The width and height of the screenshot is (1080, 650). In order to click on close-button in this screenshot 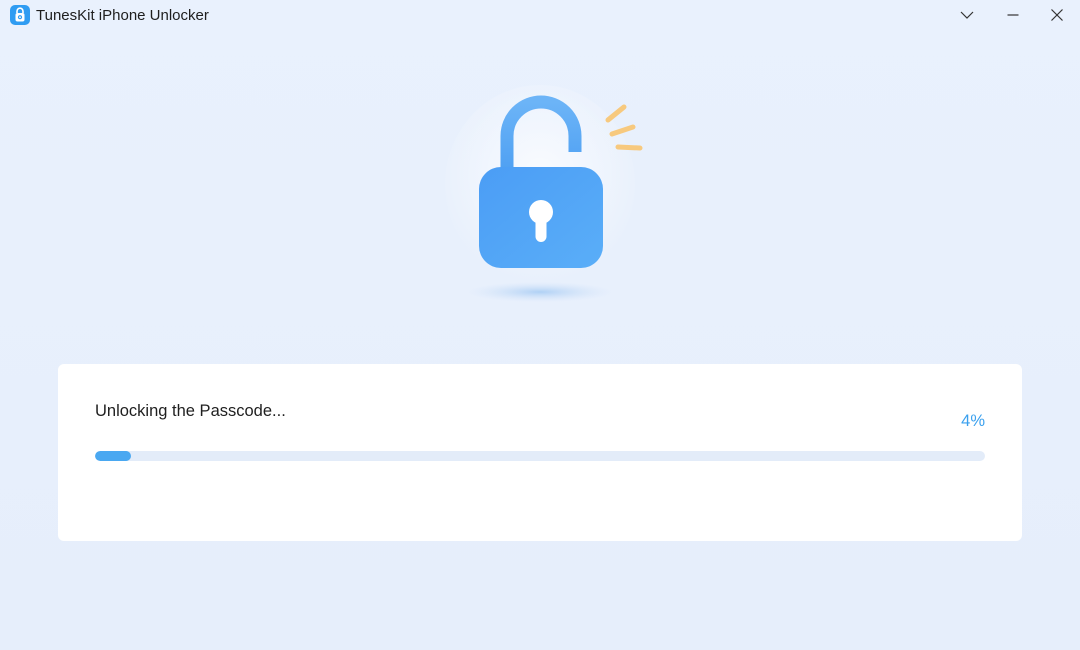, I will do `click(1057, 15)`.